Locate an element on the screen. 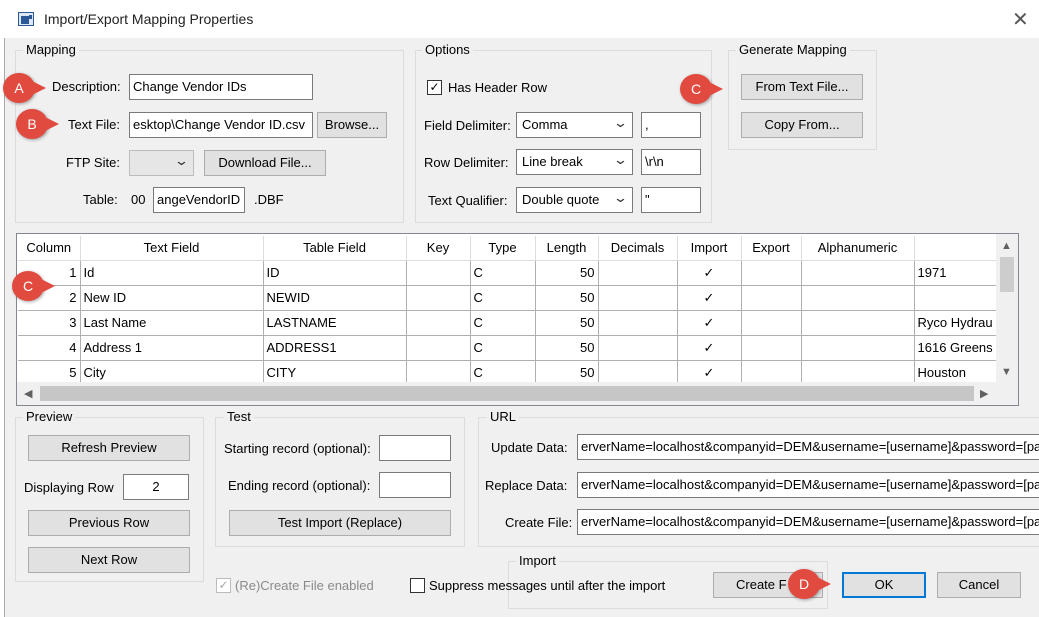  grid-column-header: Type is located at coordinates (503, 248).